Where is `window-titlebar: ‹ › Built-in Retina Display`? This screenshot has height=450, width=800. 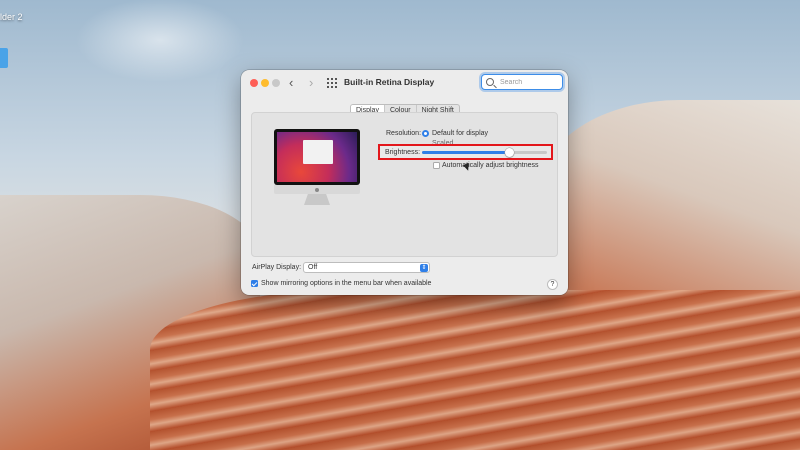 window-titlebar: ‹ › Built-in Retina Display is located at coordinates (404, 84).